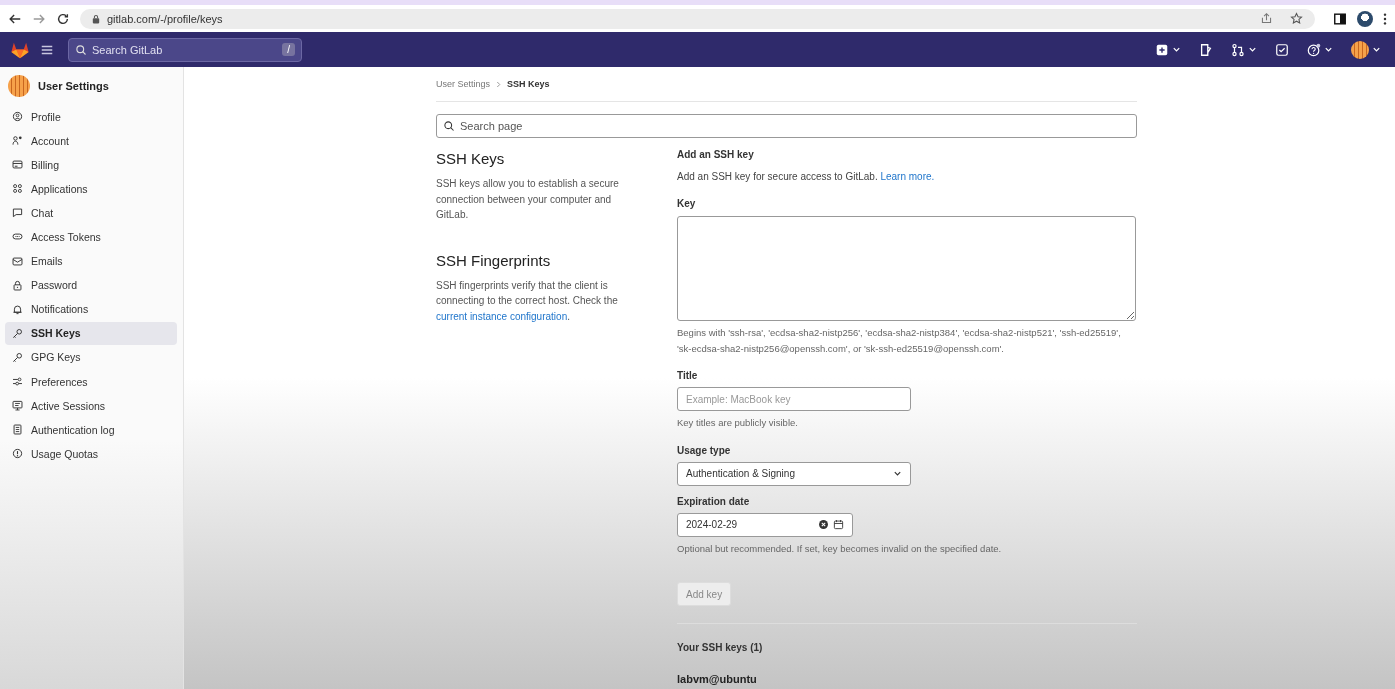 The image size is (1395, 689). Describe the element at coordinates (91, 261) in the screenshot. I see `sidebar-item: Emails` at that location.